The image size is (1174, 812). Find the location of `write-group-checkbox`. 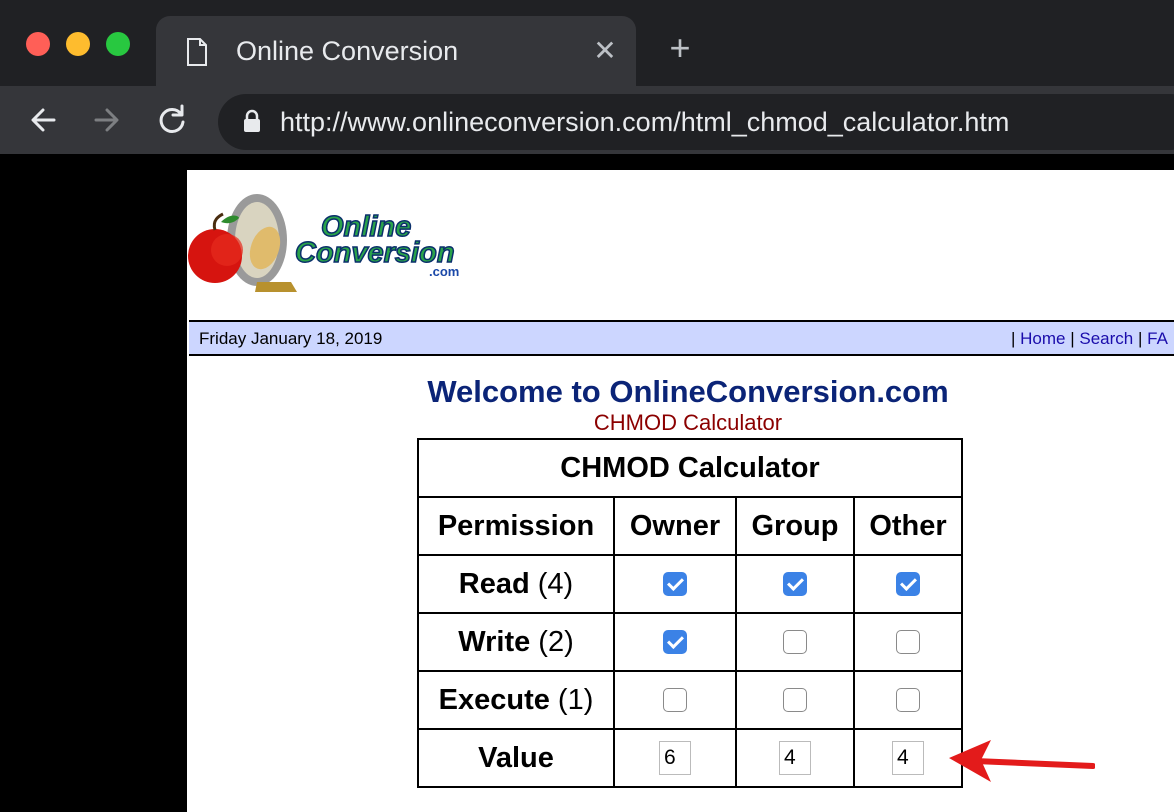

write-group-checkbox is located at coordinates (795, 642).